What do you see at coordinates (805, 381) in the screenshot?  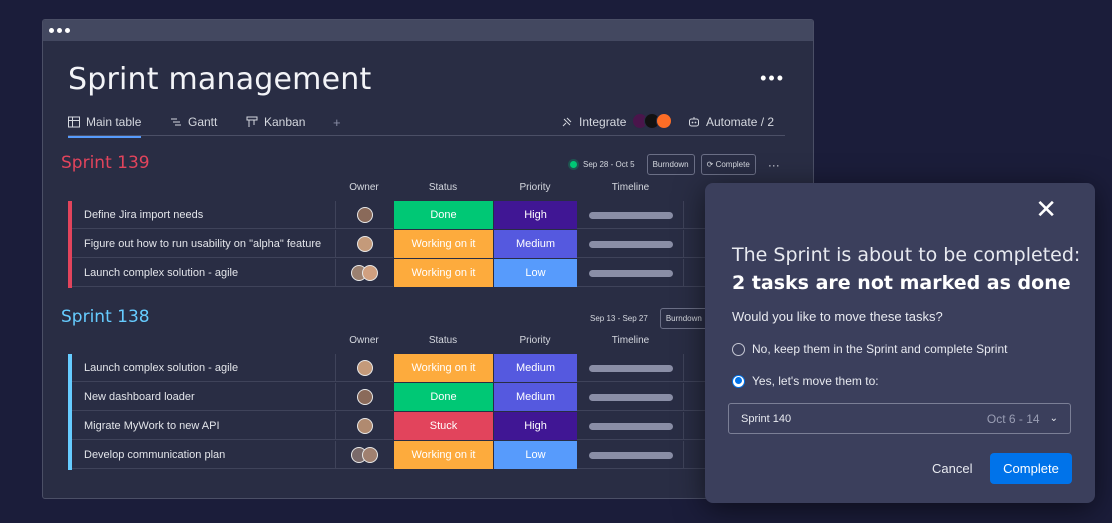 I see `radio-move-option: Yes, let's move them to:` at bounding box center [805, 381].